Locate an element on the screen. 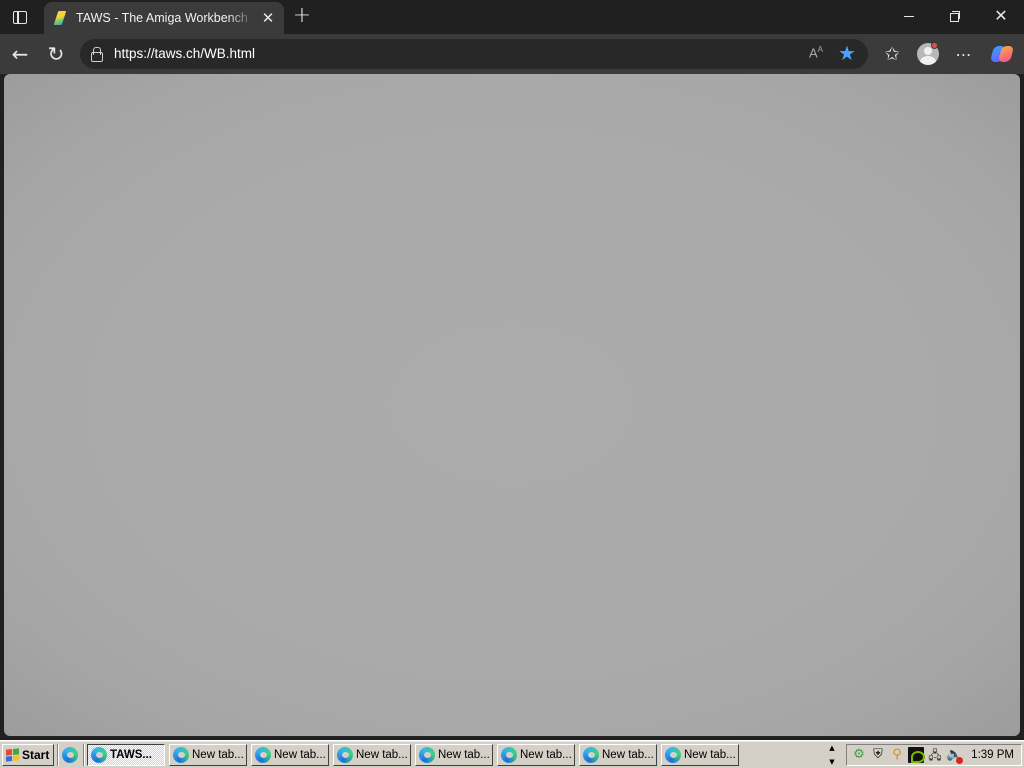 The image size is (1024, 768). taskbar-scroll-buttons: ▲ ▼ is located at coordinates (832, 755).